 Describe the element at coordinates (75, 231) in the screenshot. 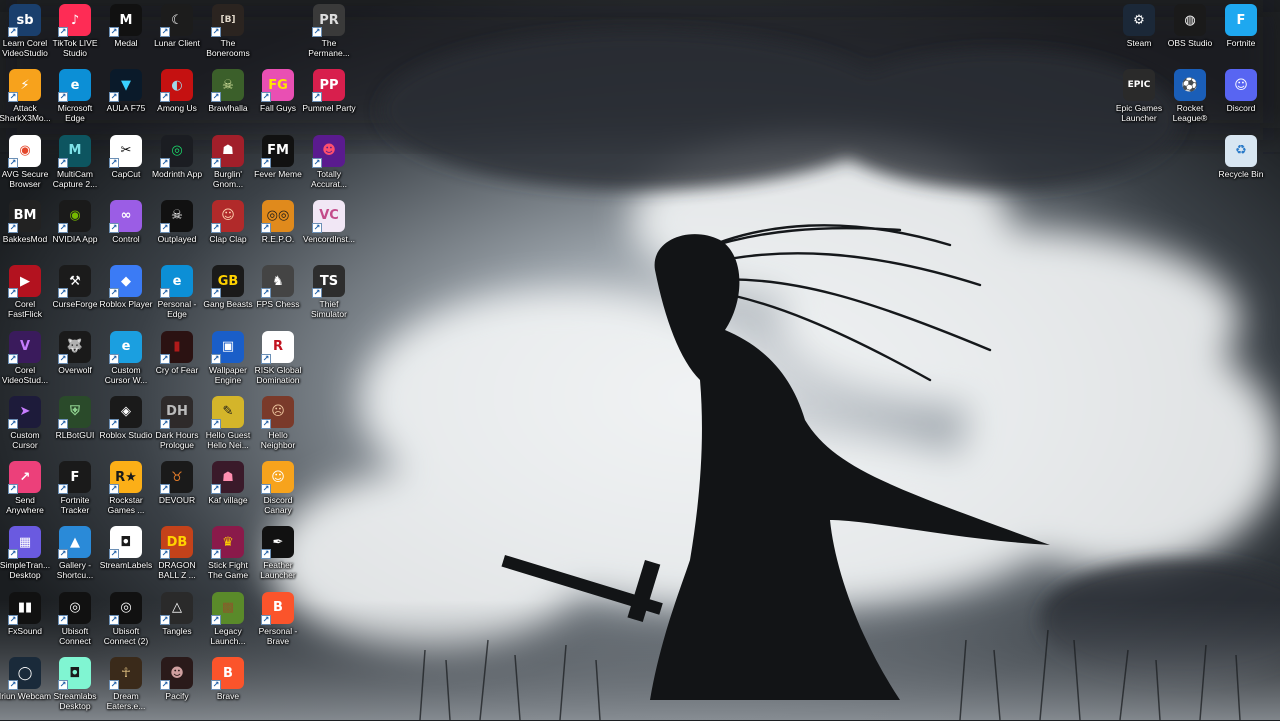

I see `desktop-shortcut-nvidia: ◉ ↗ NVIDIA App` at that location.